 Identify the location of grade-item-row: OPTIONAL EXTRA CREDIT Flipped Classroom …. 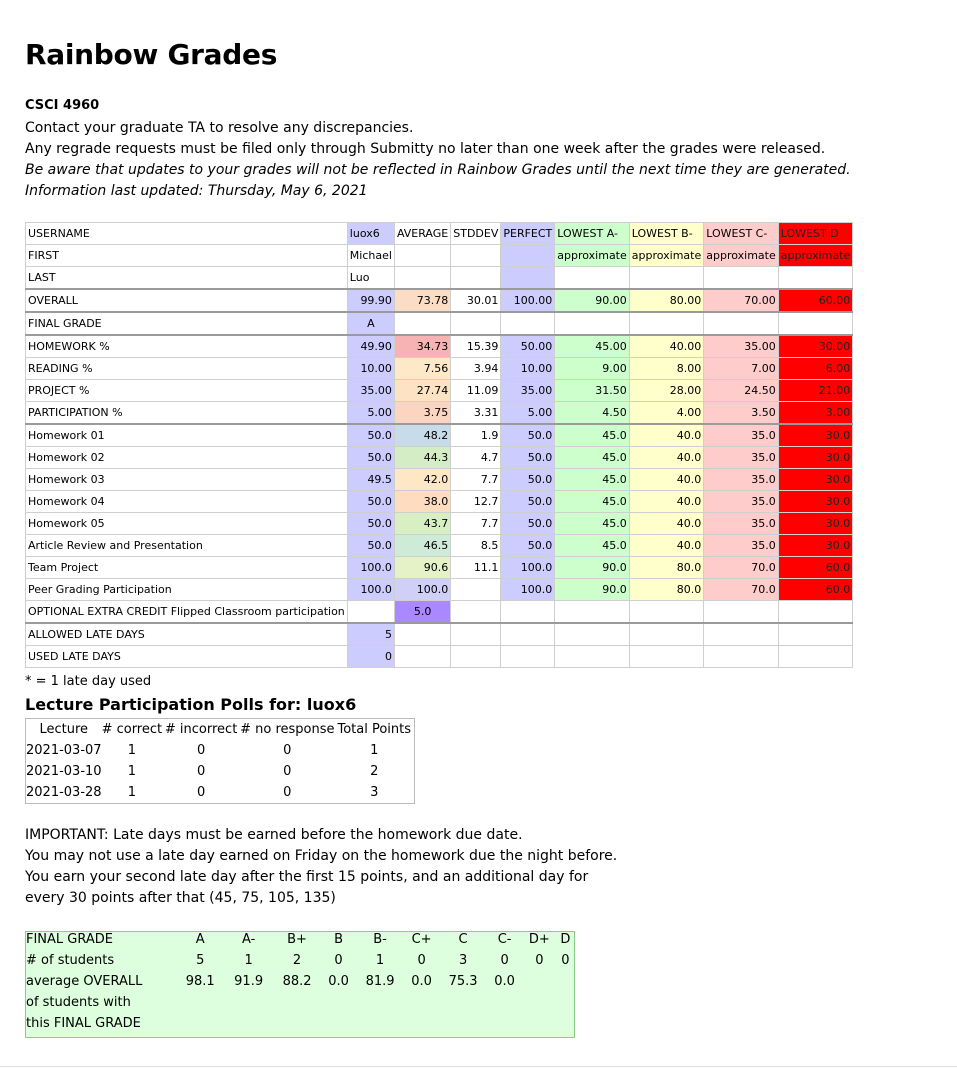
(439, 612).